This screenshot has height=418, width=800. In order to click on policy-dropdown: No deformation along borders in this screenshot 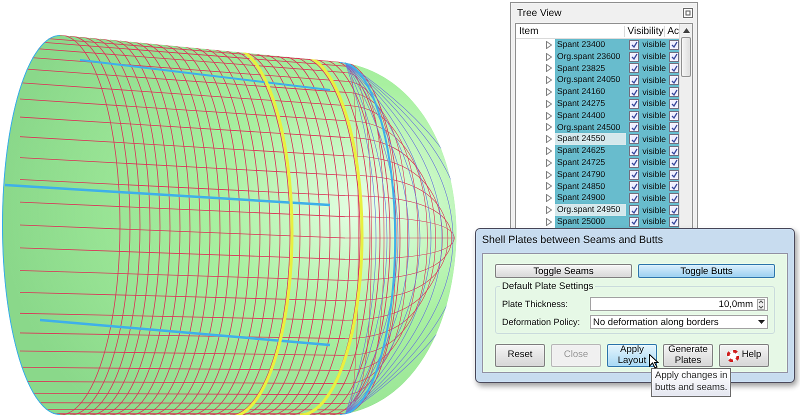, I will do `click(679, 322)`.